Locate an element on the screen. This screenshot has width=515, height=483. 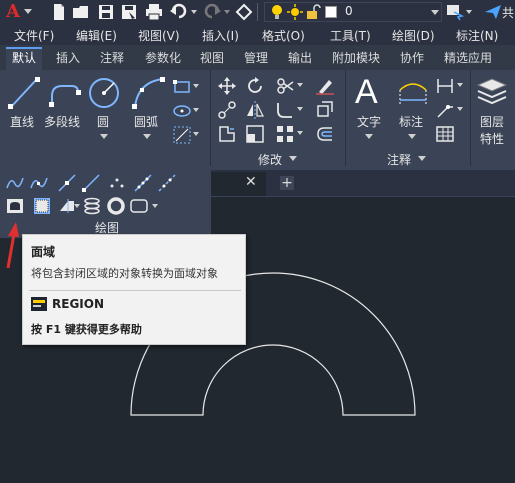
circle-dropdown-icon is located at coordinates (104, 136).